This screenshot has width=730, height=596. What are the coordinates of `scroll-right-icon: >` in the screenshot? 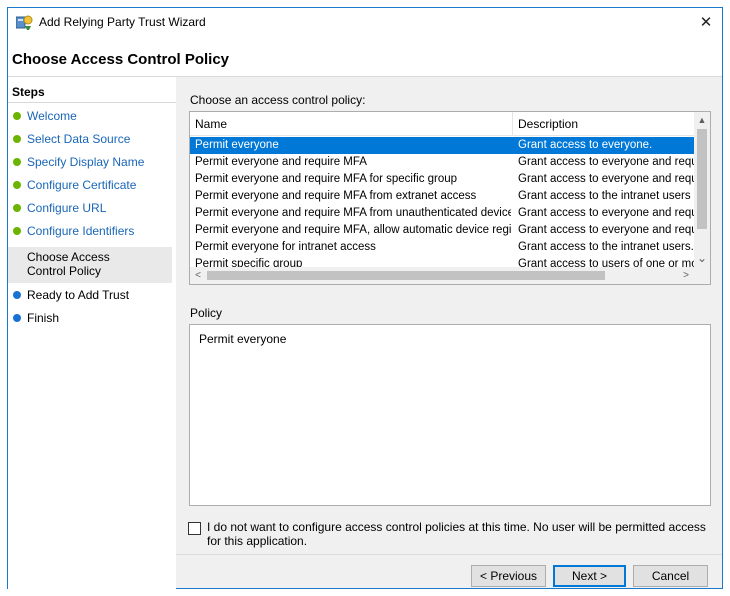 It's located at (686, 275).